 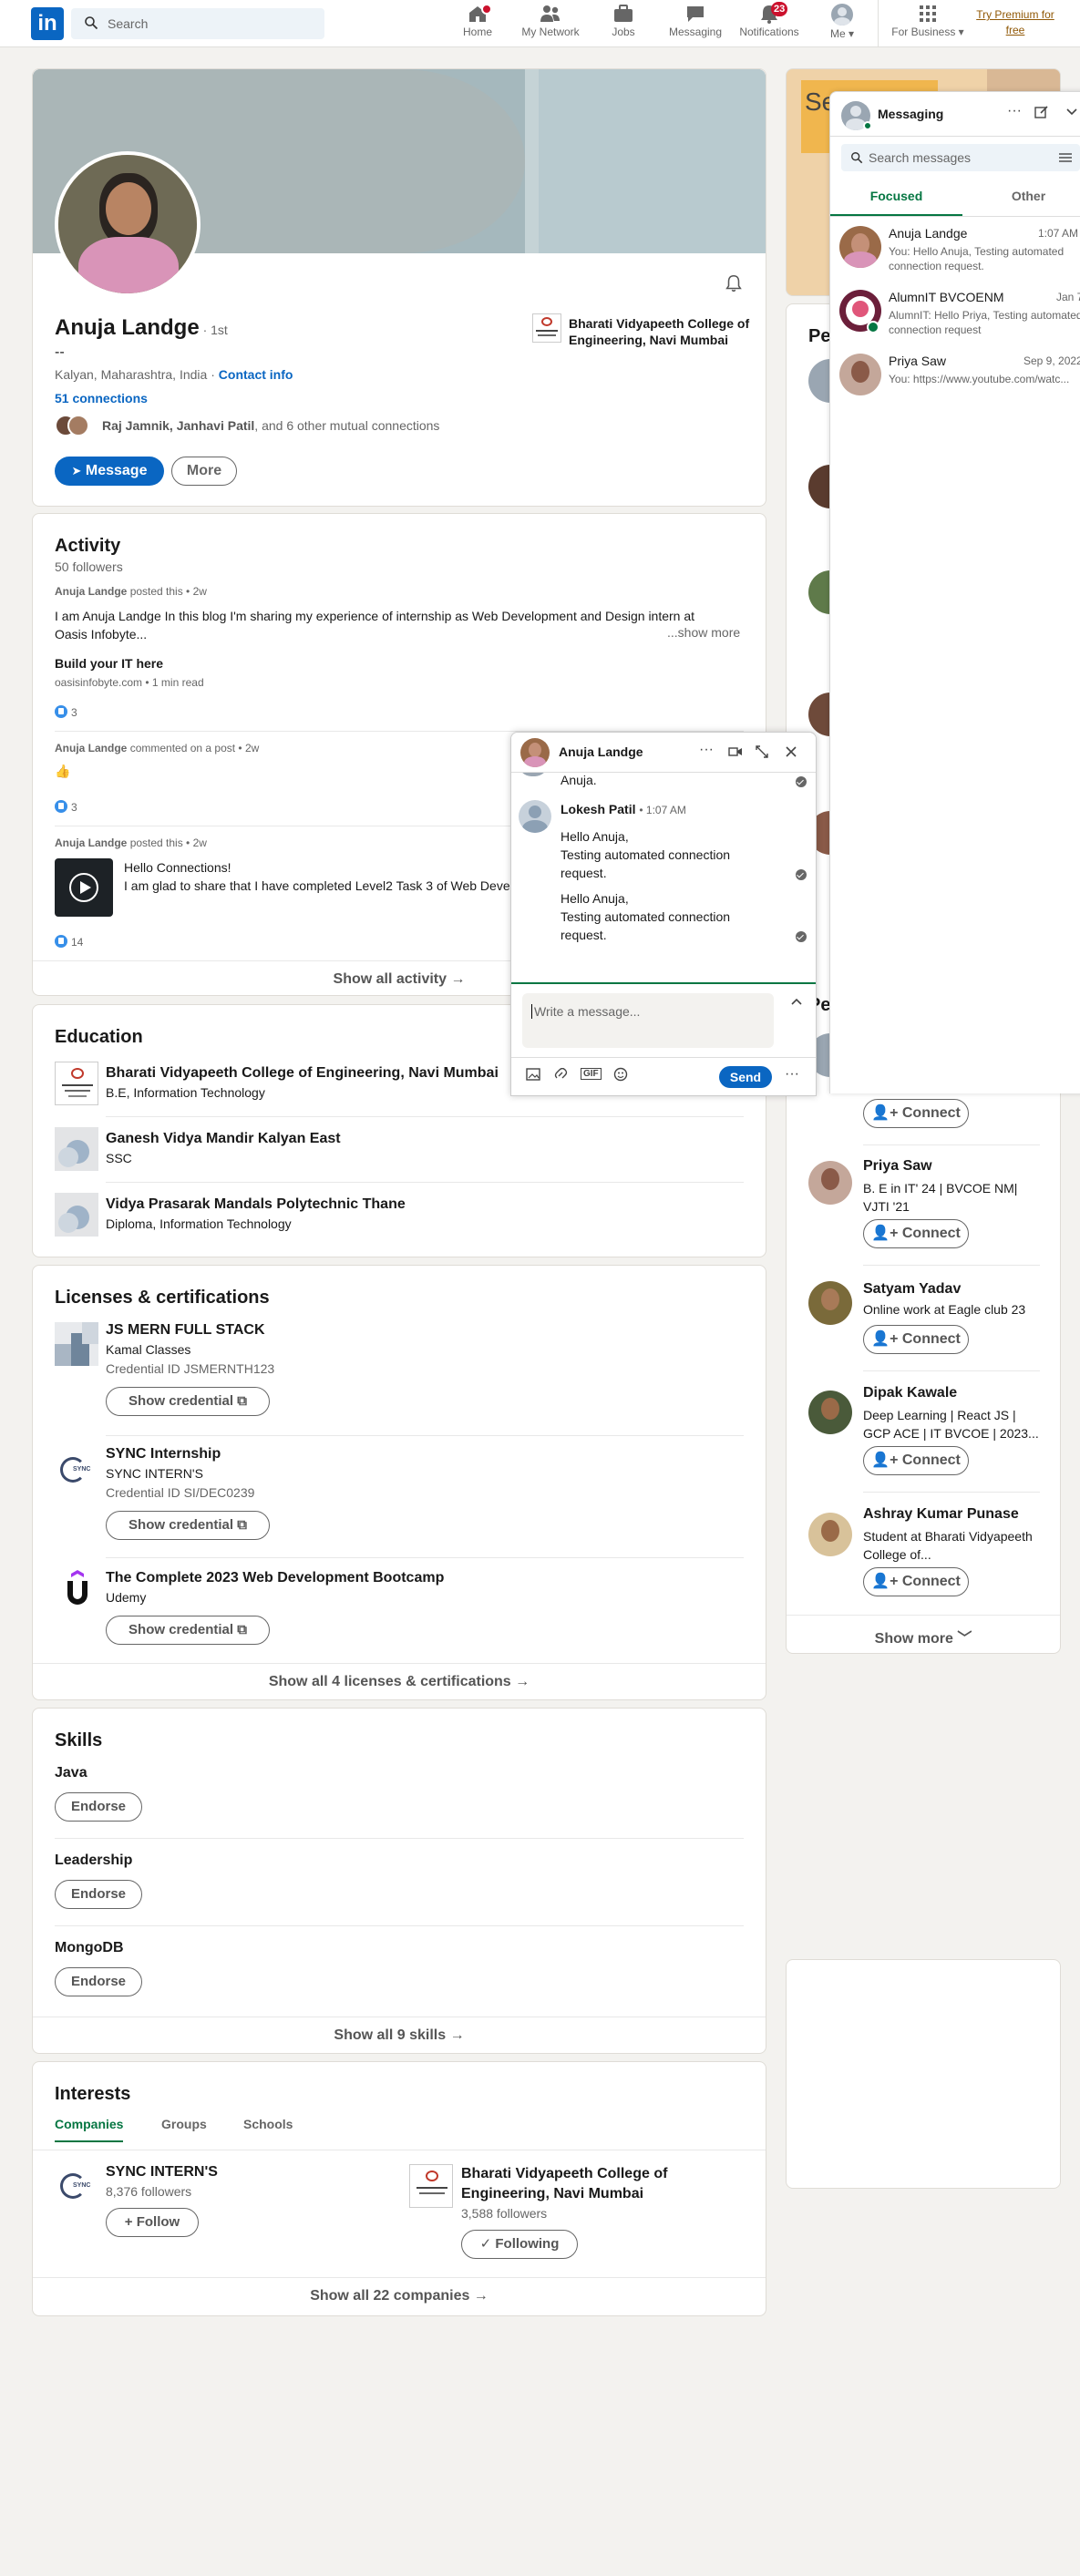 I want to click on contact-info-link: Contact info, so click(x=256, y=374).